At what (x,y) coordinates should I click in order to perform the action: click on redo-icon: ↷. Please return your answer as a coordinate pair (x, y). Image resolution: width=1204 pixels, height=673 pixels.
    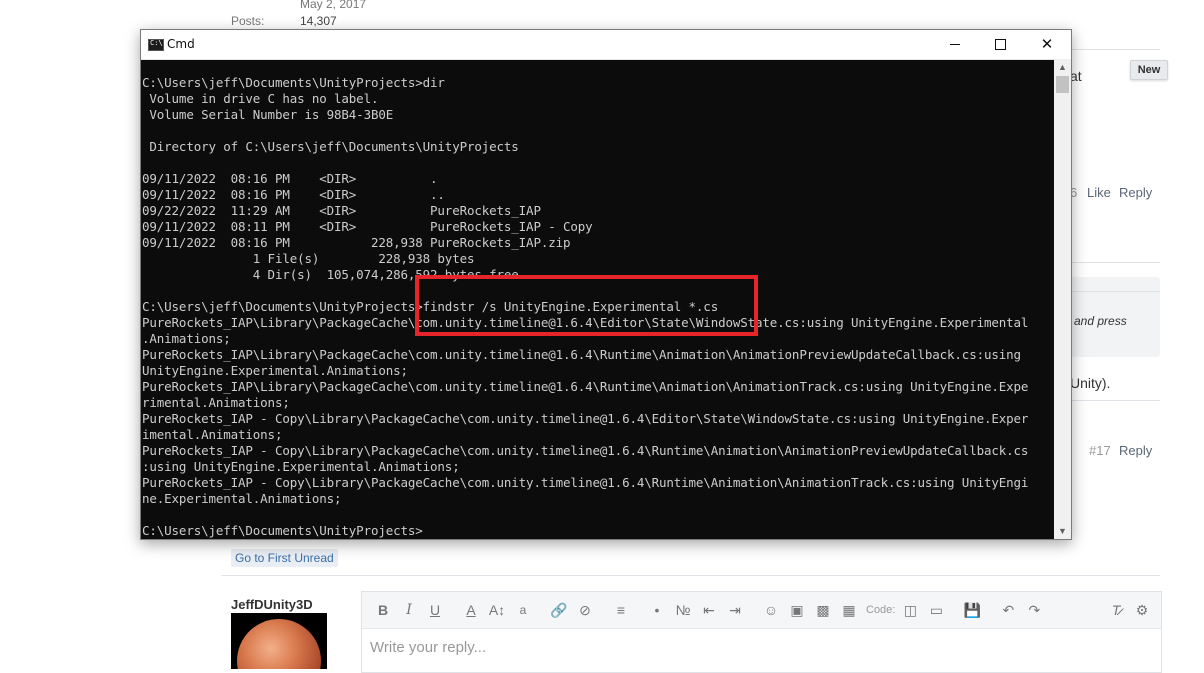
    Looking at the image, I should click on (1034, 610).